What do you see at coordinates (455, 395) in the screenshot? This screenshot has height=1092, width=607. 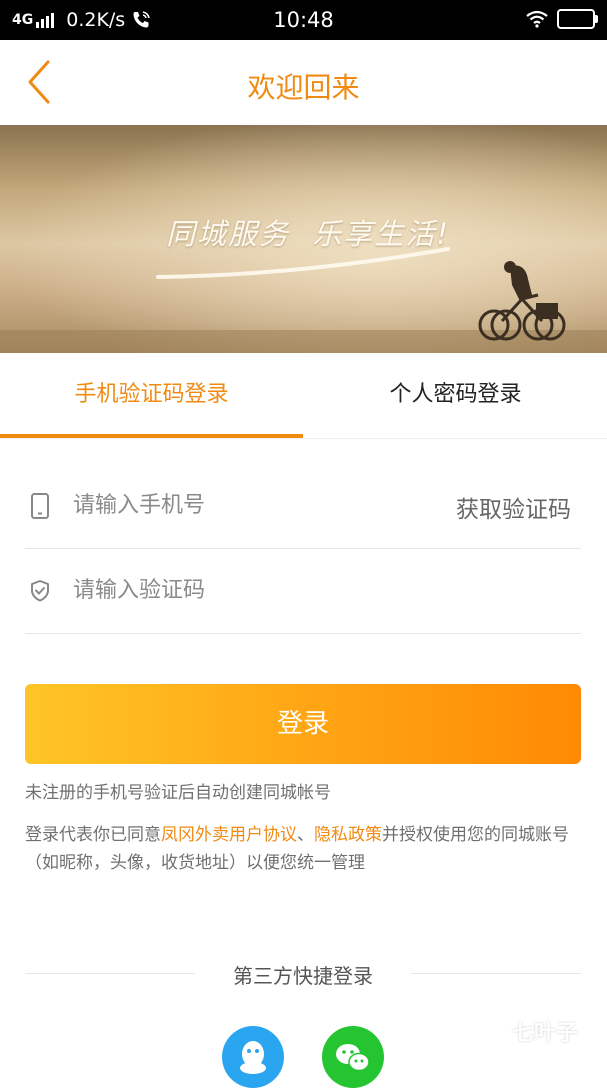 I see `tab-password-login: 个人密码登录` at bounding box center [455, 395].